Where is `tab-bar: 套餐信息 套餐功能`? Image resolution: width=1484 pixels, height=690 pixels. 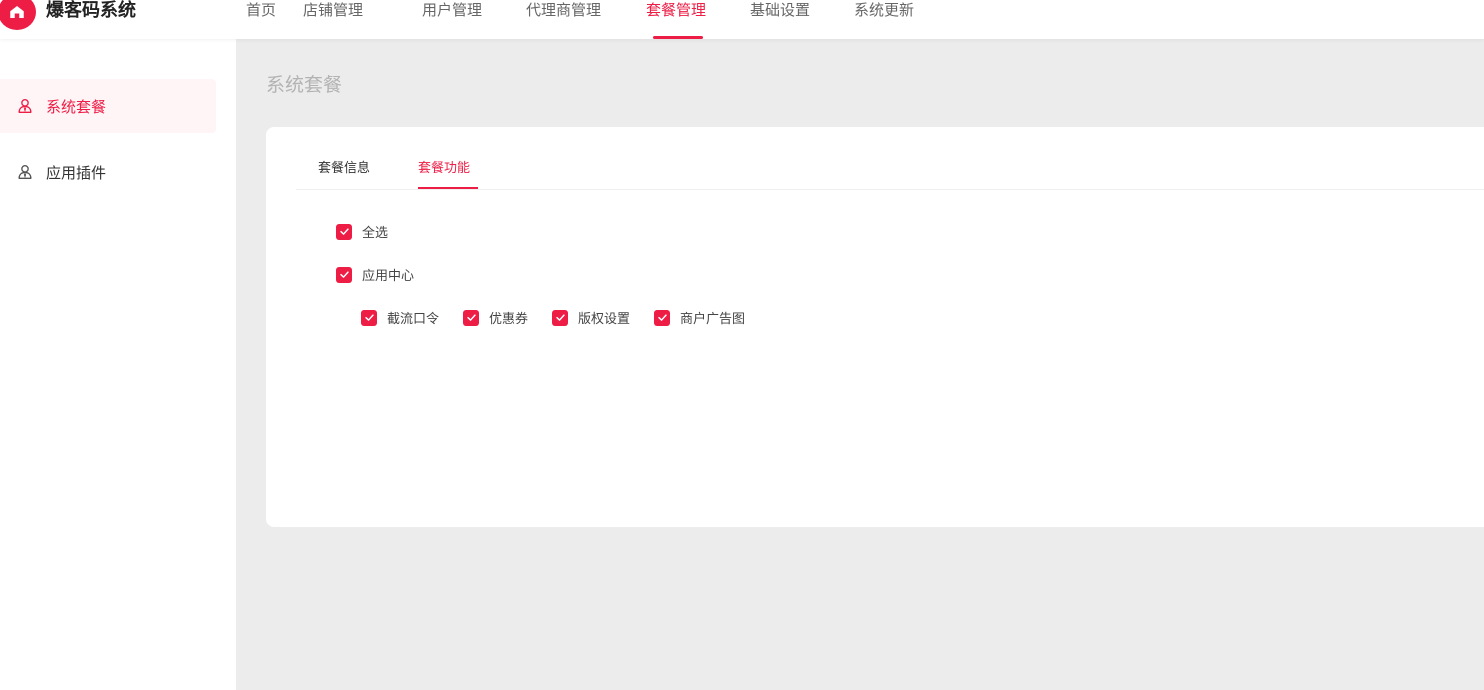
tab-bar: 套餐信息 套餐功能 is located at coordinates (890, 158).